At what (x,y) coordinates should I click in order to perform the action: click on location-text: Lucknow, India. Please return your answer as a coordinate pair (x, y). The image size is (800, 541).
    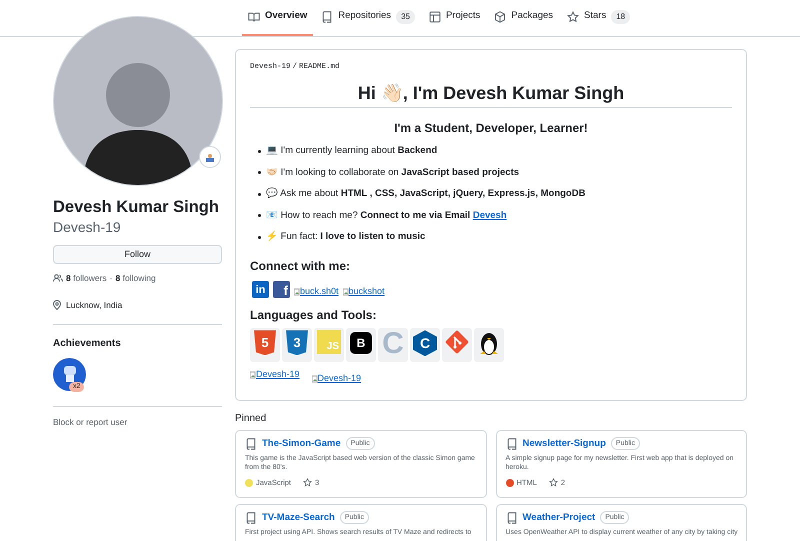
    Looking at the image, I should click on (94, 305).